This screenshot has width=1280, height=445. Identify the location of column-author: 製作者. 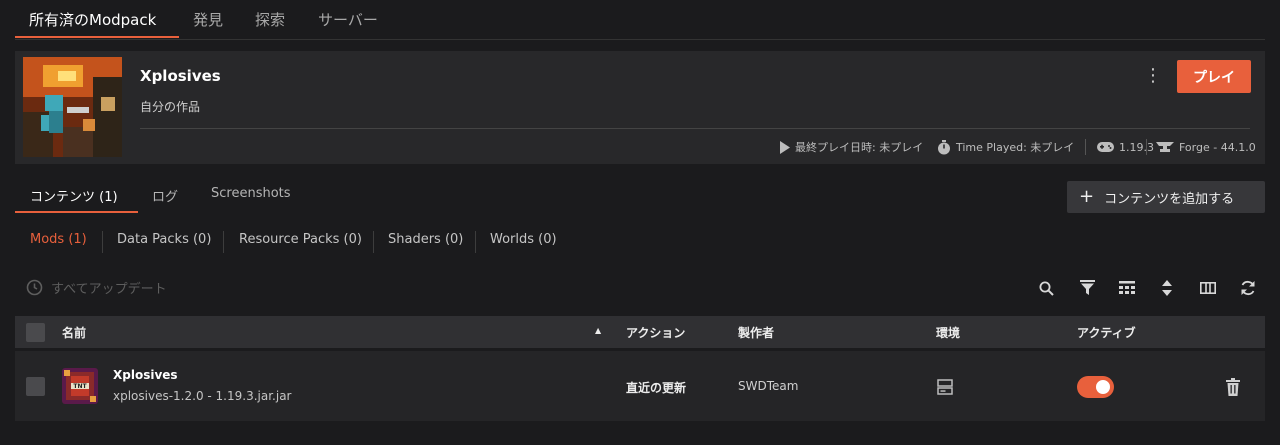
(756, 332).